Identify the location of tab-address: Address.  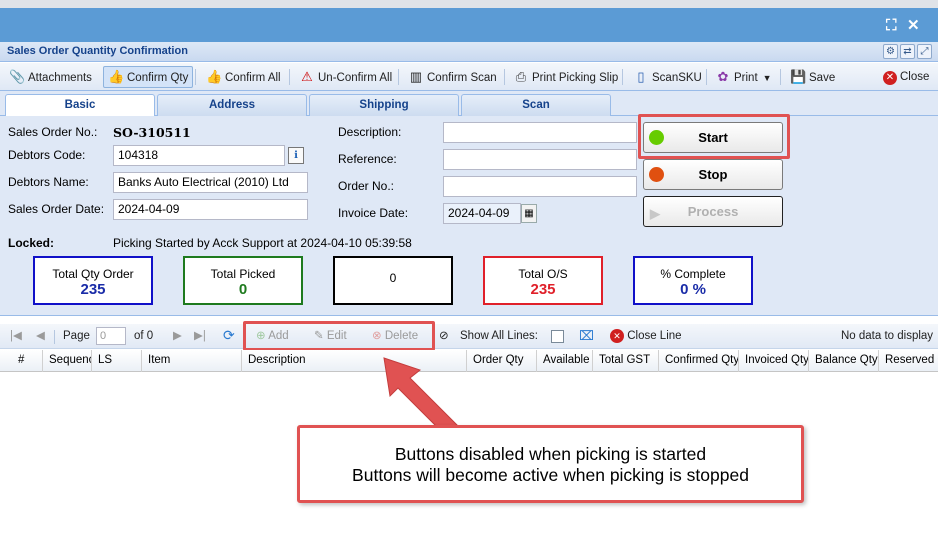
(232, 105).